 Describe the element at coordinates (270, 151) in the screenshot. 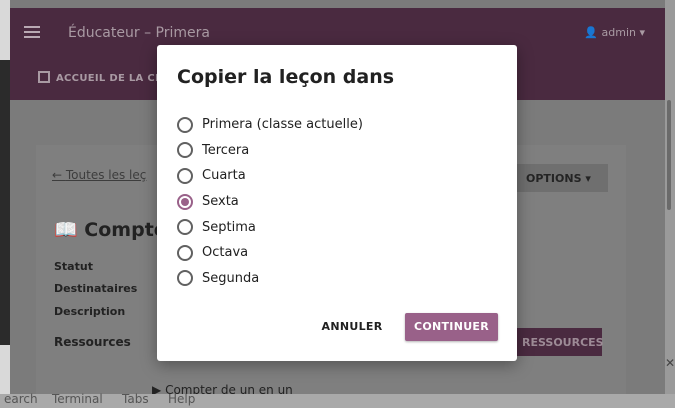

I see `radio-option-tercera: Tercera` at that location.